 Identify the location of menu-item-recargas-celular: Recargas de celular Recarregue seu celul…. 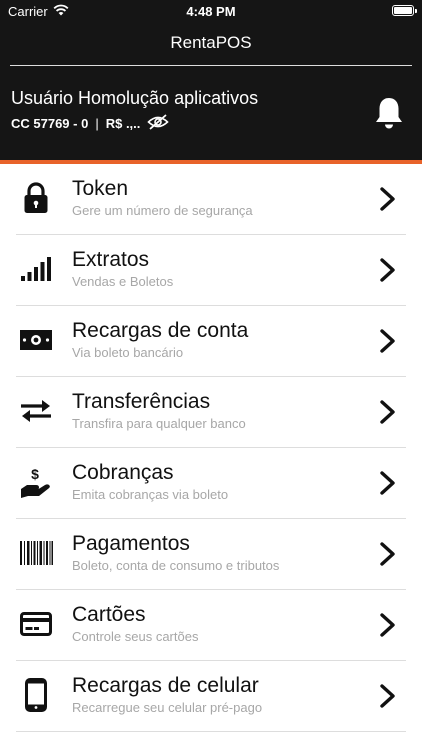
(211, 696).